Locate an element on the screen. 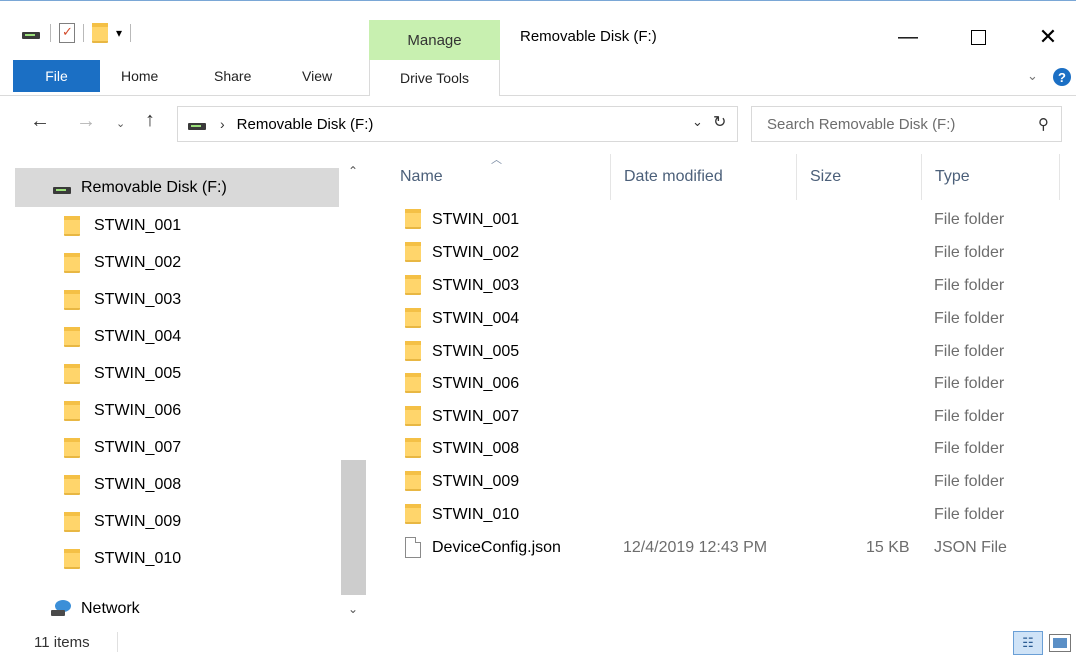 This screenshot has width=1076, height=657. forward-button: → is located at coordinates (86, 121).